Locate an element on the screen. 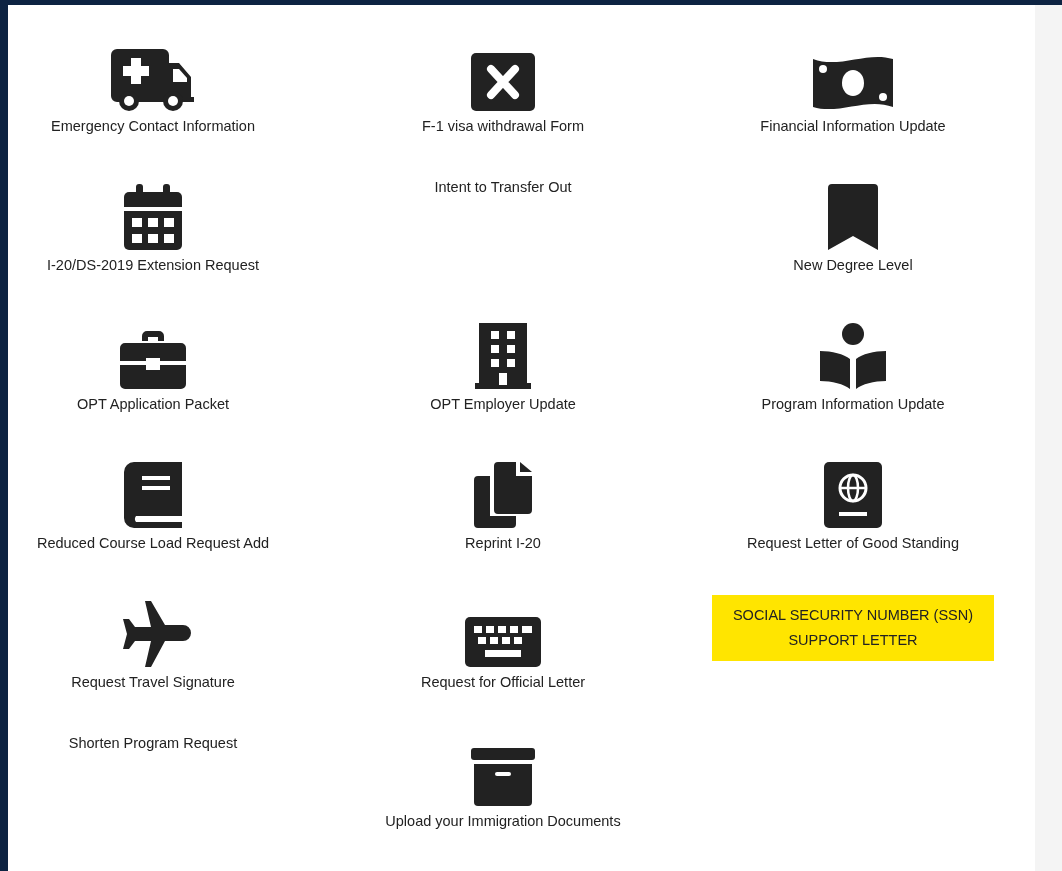 The image size is (1062, 871). form-link: Reduced Course Load Request Add is located at coordinates (153, 543).